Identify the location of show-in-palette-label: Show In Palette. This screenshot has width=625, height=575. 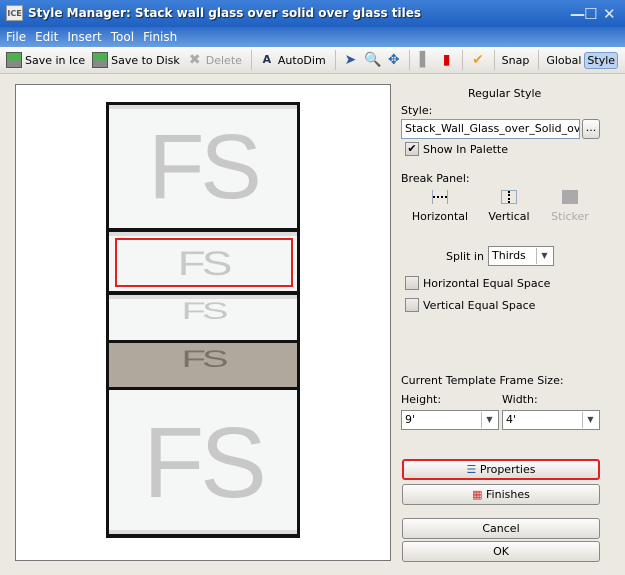
(465, 149).